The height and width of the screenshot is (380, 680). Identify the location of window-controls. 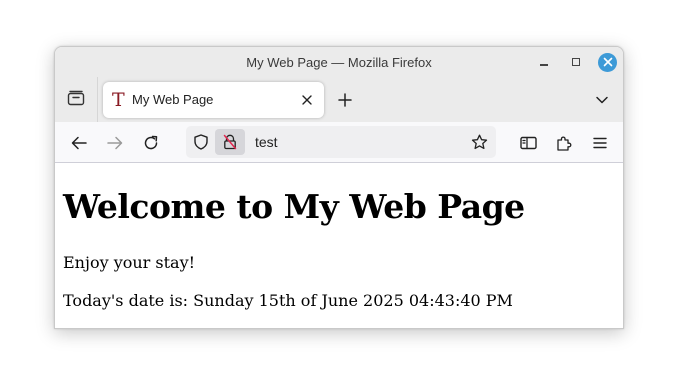
(575, 62).